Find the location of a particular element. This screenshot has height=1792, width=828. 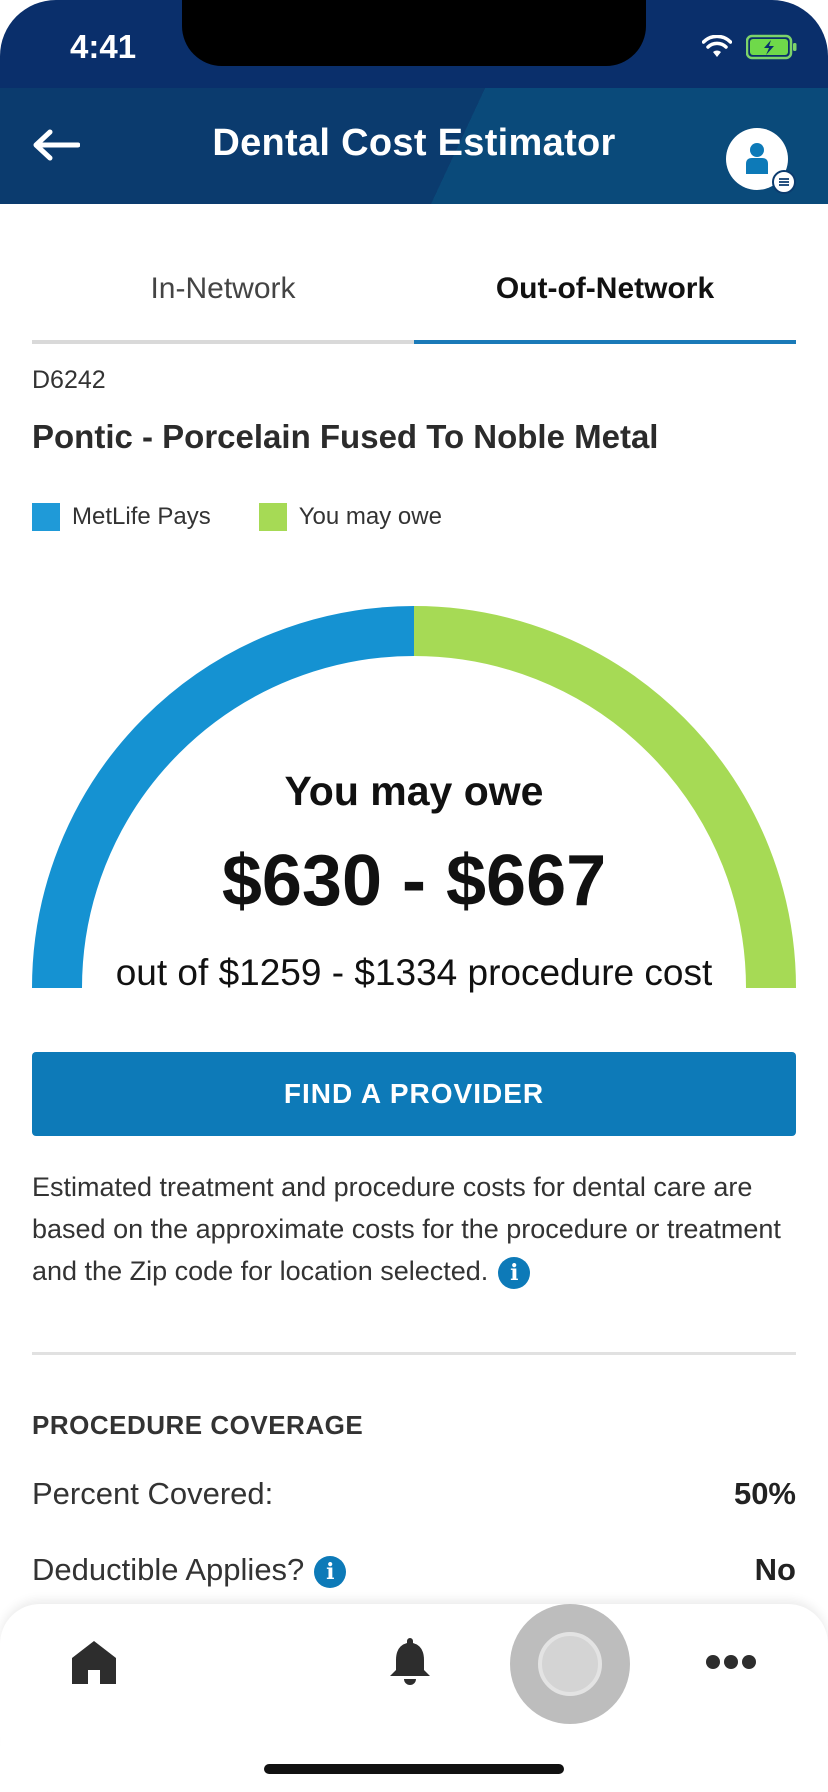

status-icons is located at coordinates (750, 47).